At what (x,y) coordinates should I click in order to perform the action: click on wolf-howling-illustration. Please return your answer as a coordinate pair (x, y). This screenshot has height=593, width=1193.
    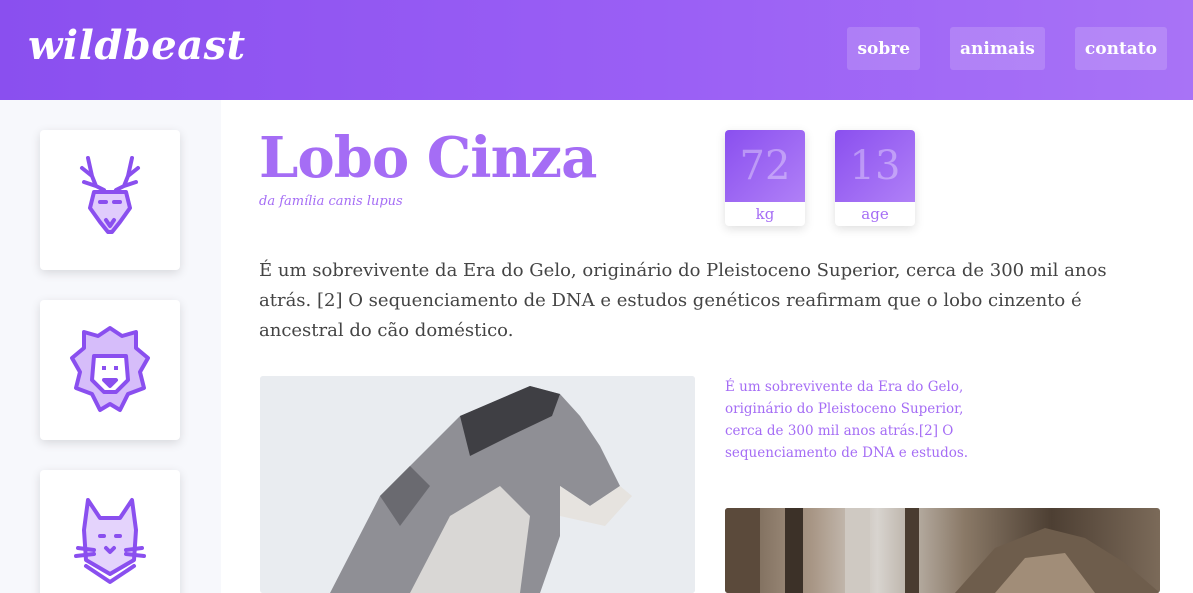
    Looking at the image, I should click on (477, 484).